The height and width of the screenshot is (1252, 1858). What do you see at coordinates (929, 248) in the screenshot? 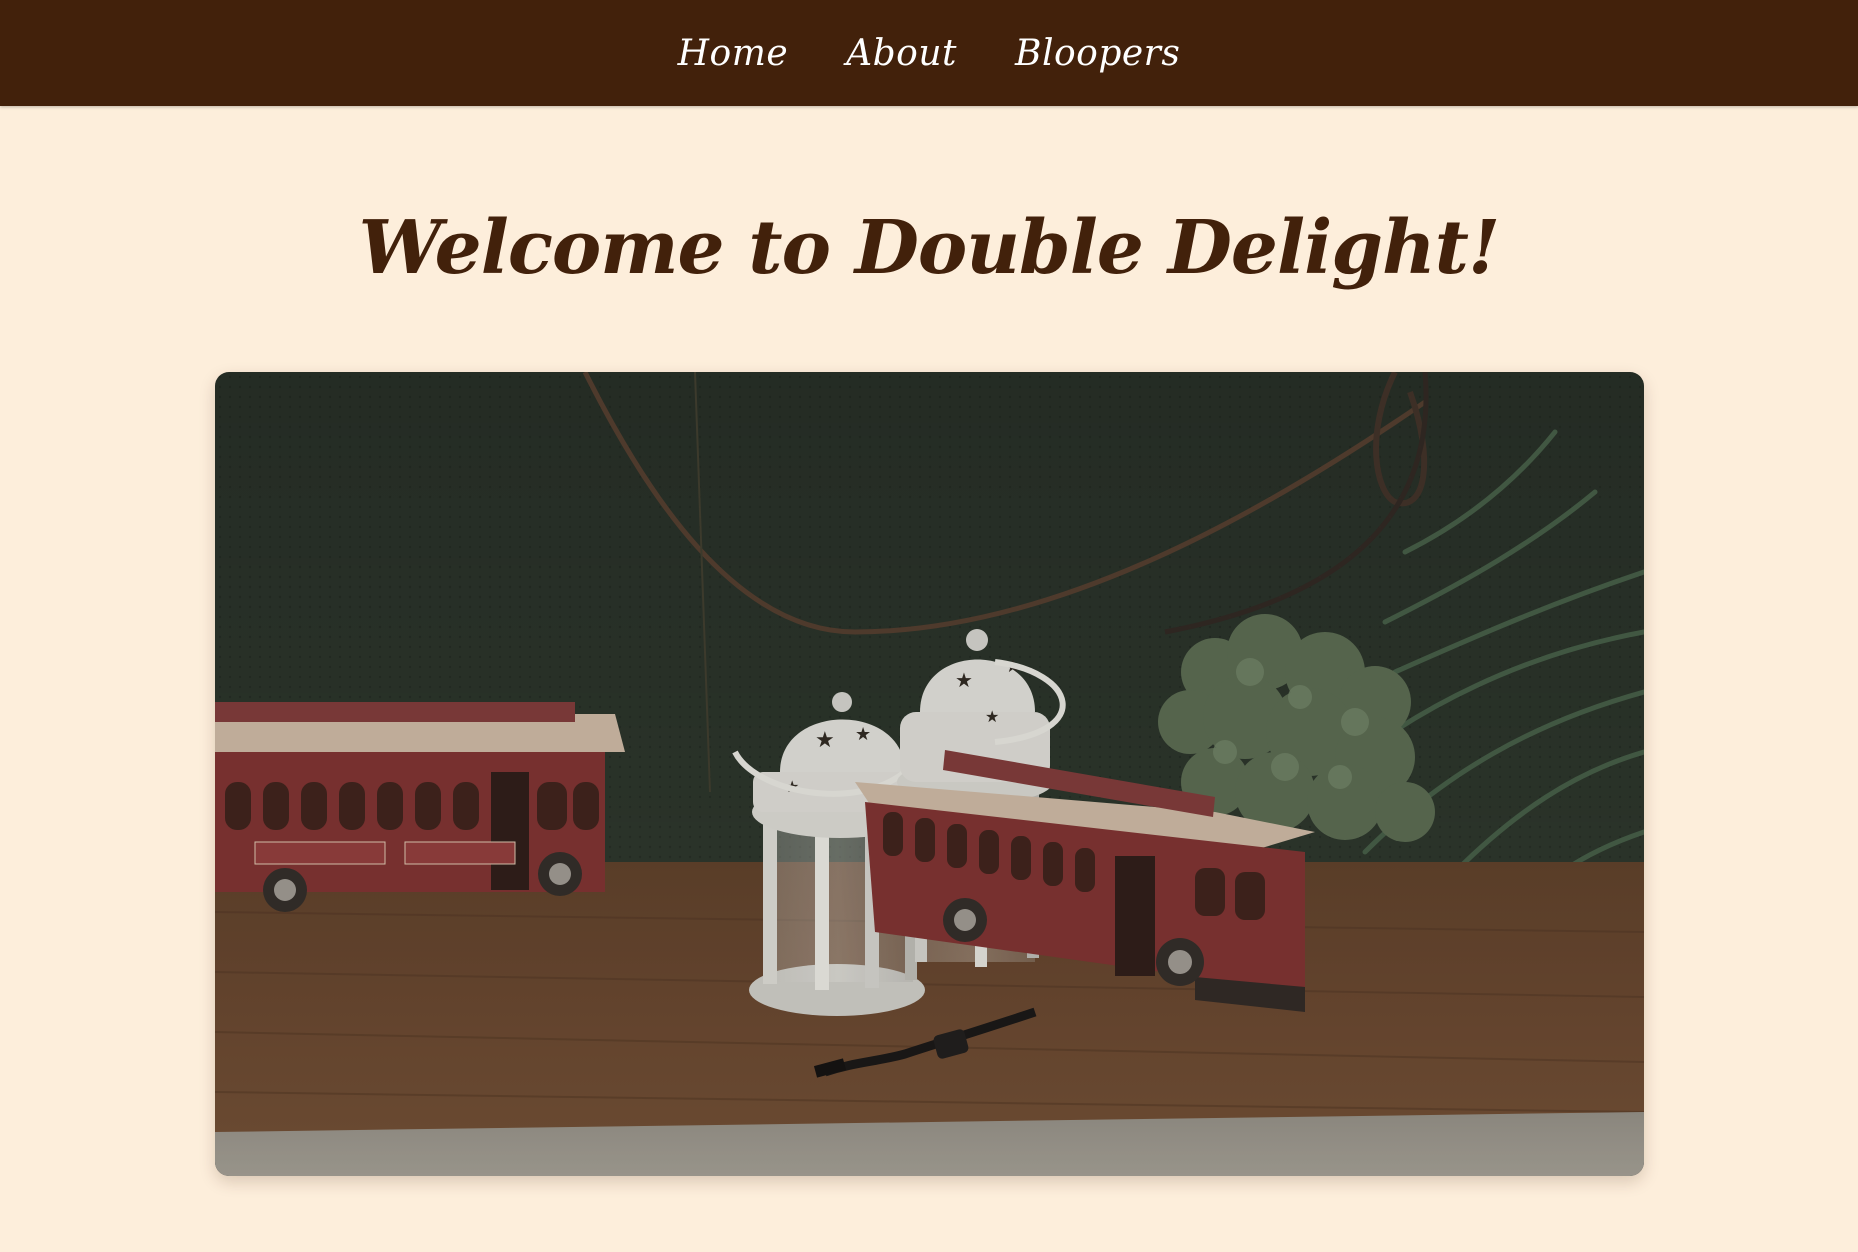
I see `page-title: Welcome to Double Delight!` at bounding box center [929, 248].